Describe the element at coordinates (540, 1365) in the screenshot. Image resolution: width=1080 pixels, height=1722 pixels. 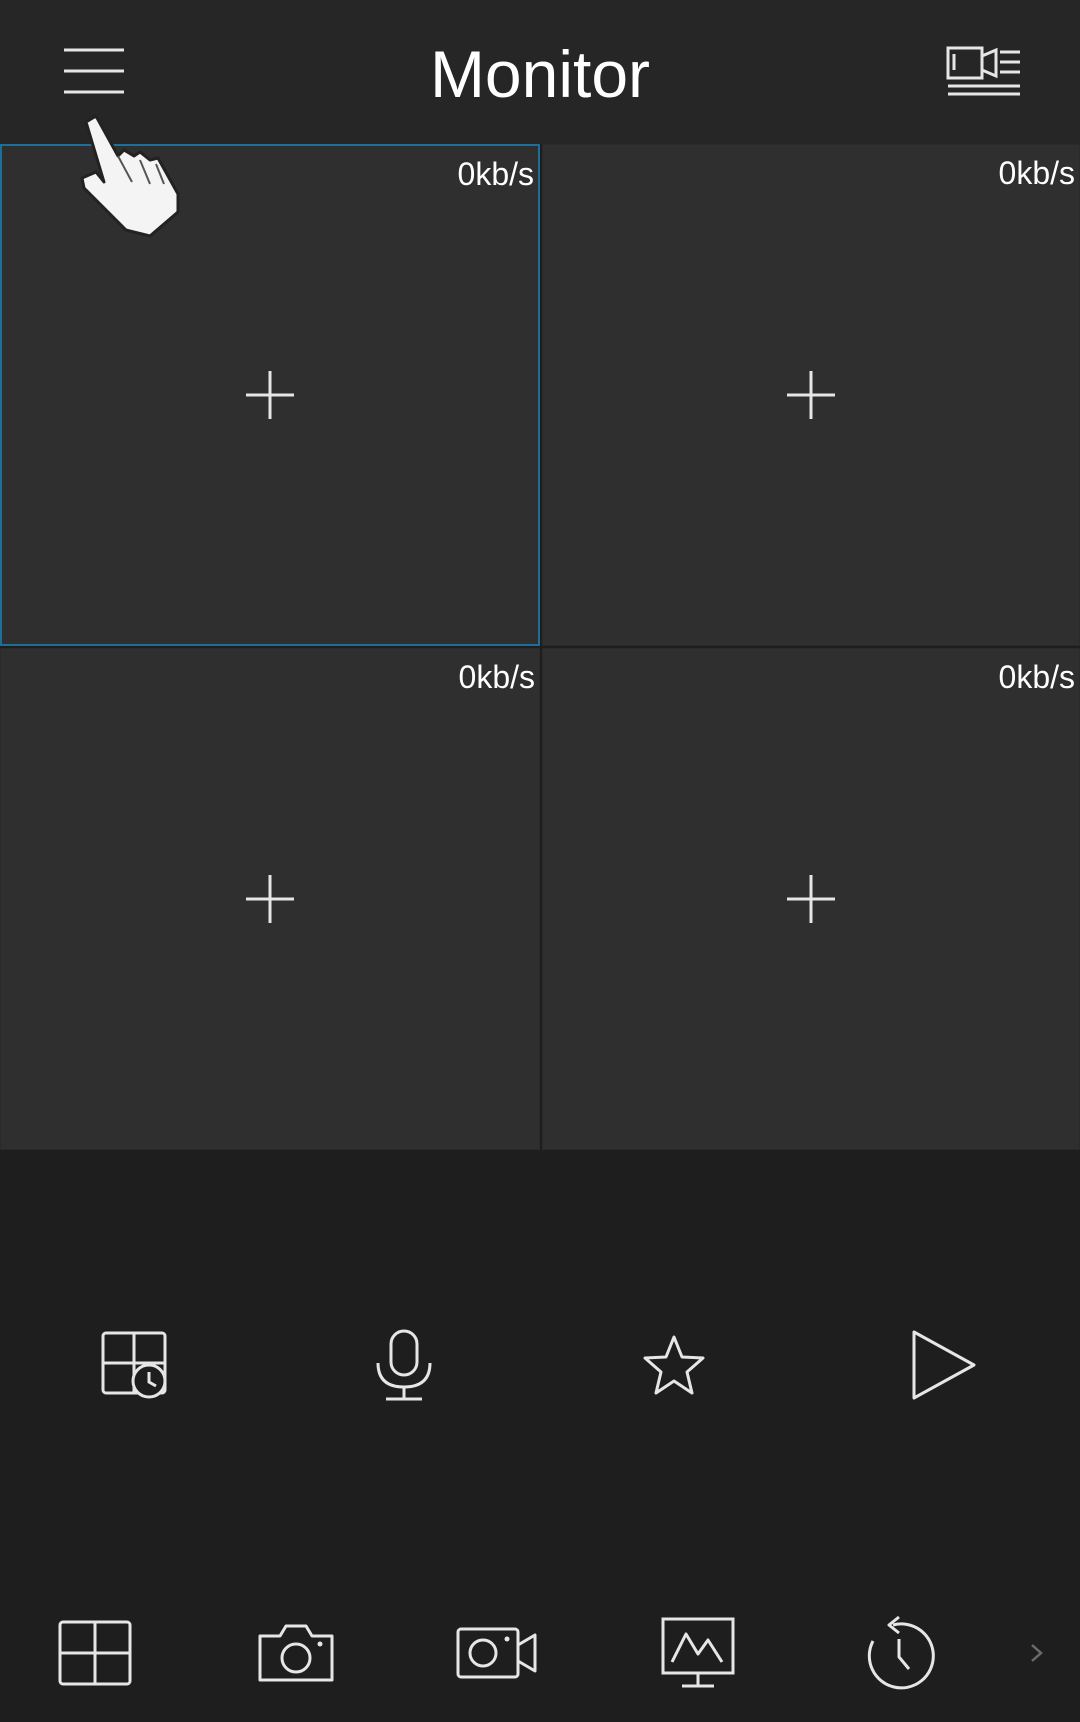
I see `control-toolbar` at that location.